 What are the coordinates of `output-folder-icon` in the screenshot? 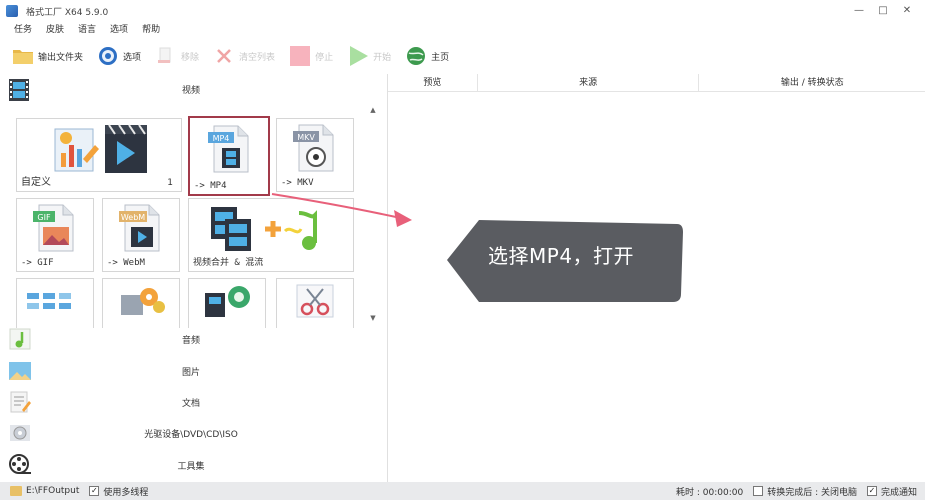 It's located at (16, 491).